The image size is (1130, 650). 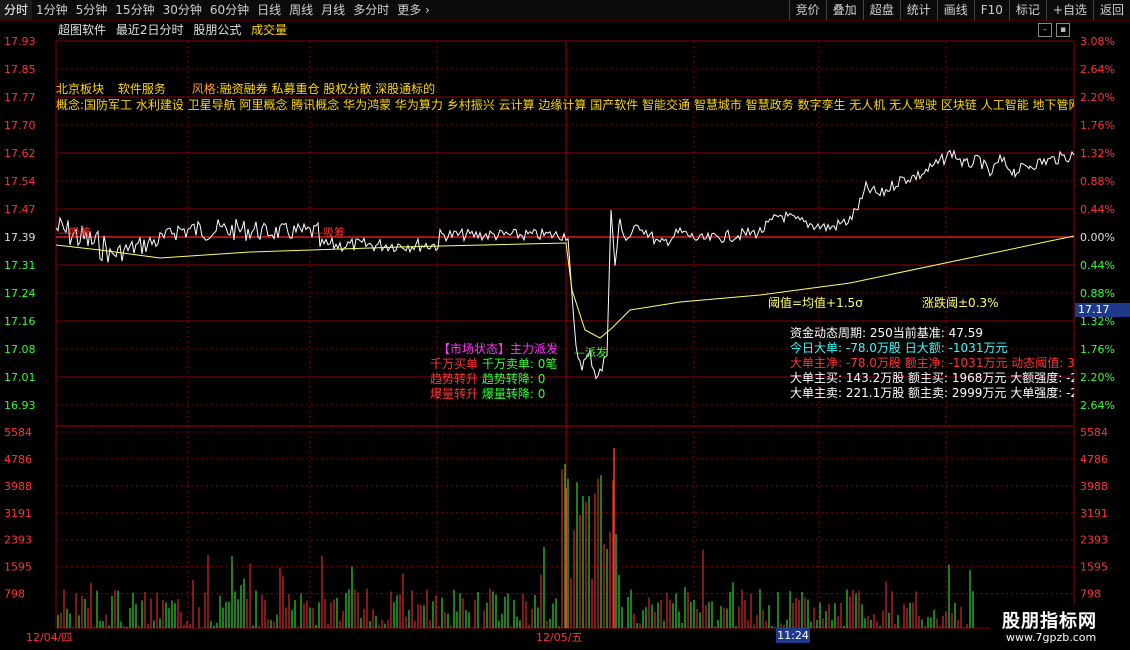 What do you see at coordinates (18, 459) in the screenshot?
I see `volume-axis-label: 4786` at bounding box center [18, 459].